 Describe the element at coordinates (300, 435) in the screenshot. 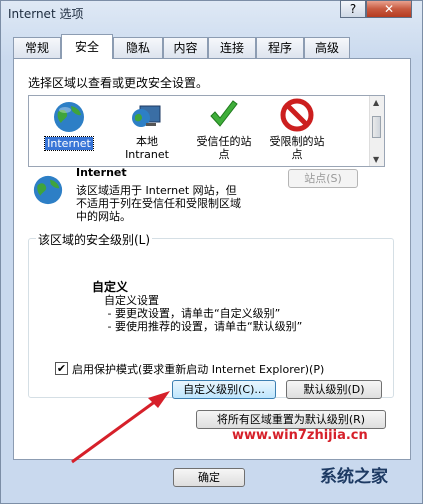

I see `watermark-url: www.win7zhijia.cn` at that location.